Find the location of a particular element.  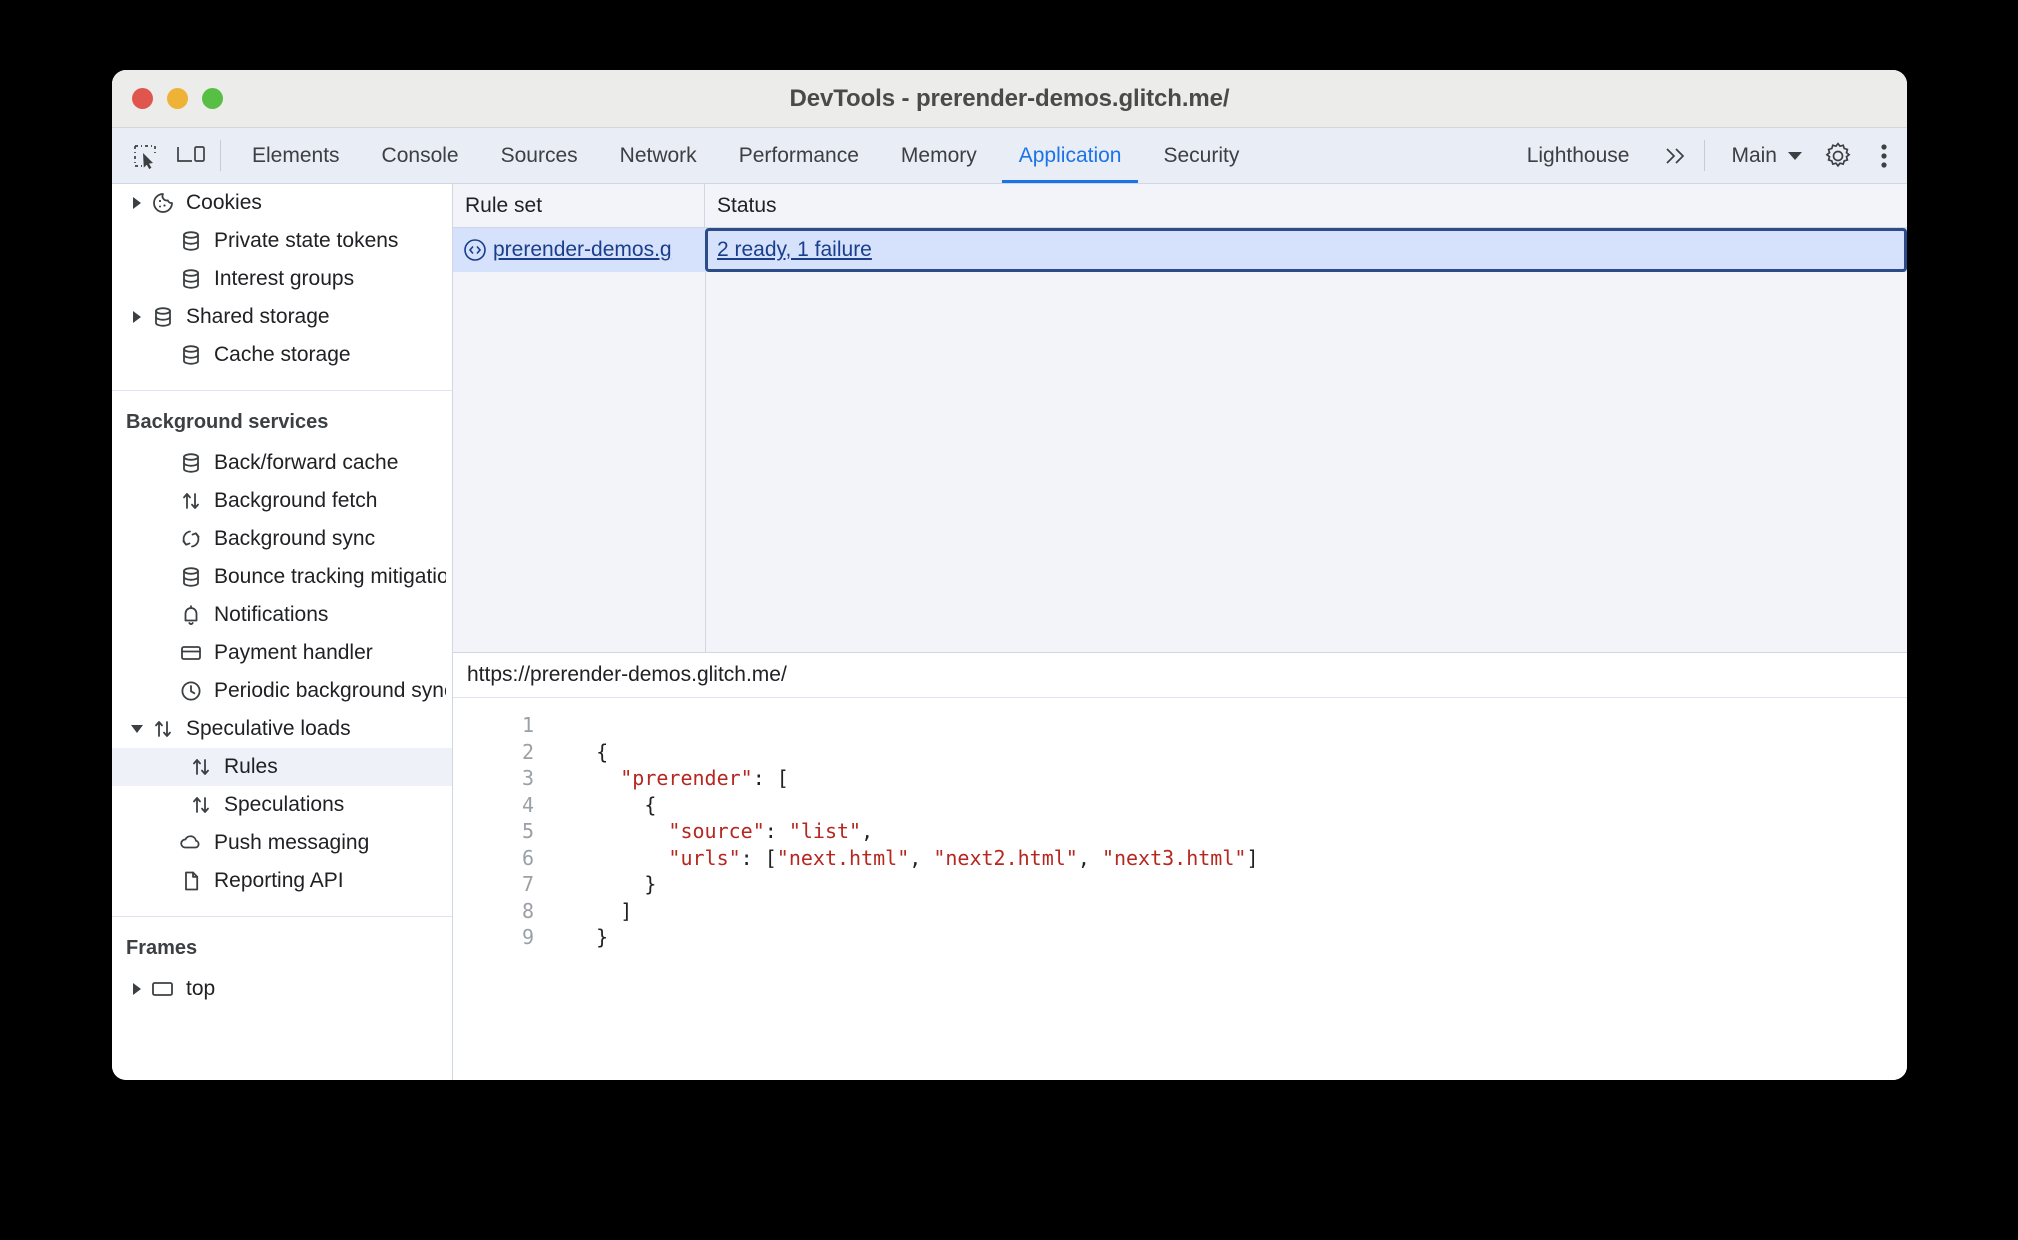

sidebar-item-notifications: Notifications is located at coordinates (282, 615).